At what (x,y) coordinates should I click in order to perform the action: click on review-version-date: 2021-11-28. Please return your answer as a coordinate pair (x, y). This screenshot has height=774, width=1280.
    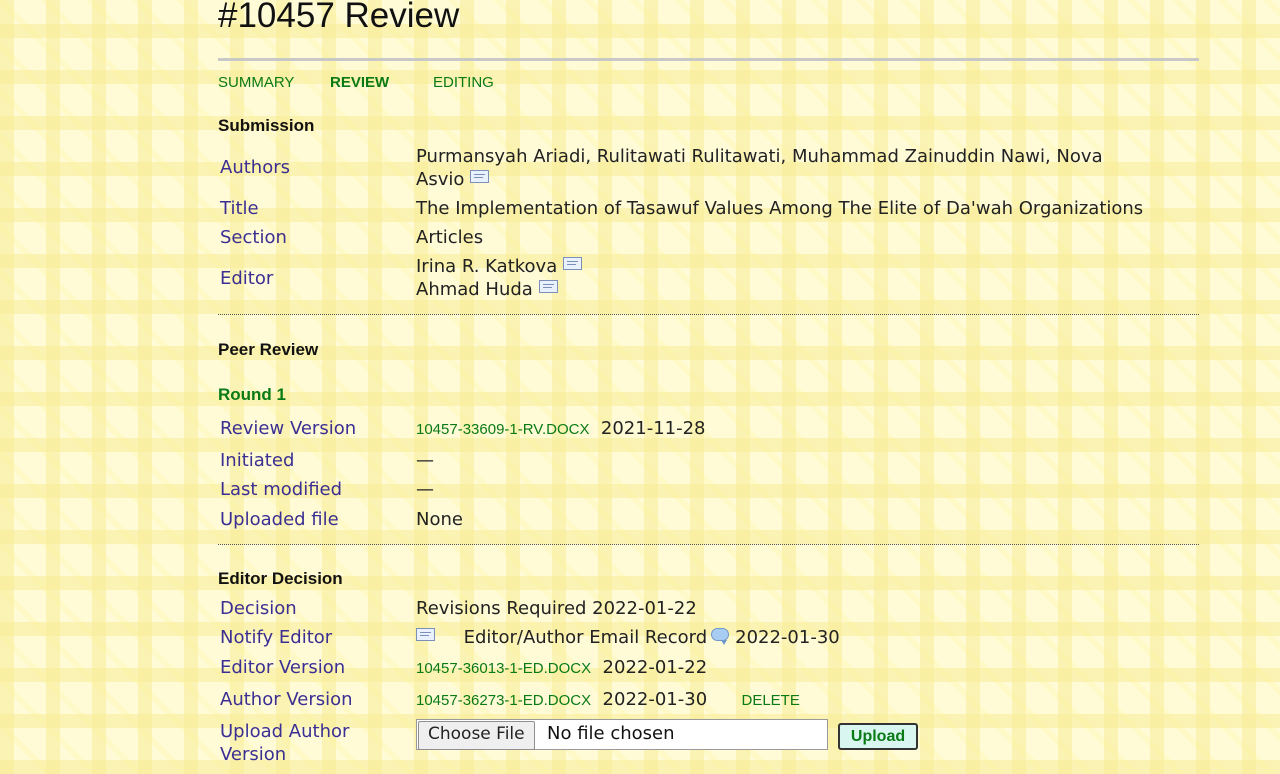
    Looking at the image, I should click on (653, 428).